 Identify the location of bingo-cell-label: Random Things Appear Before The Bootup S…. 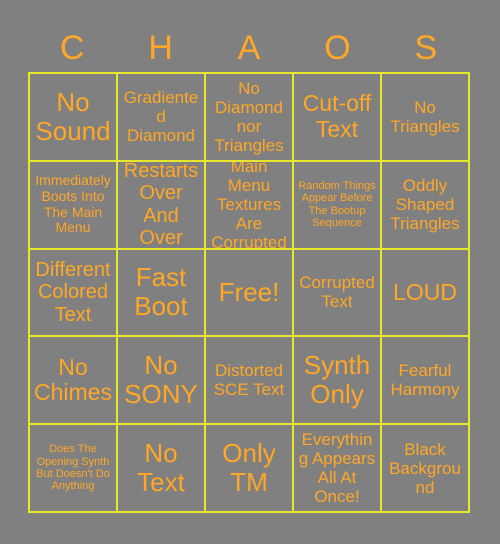
(337, 204).